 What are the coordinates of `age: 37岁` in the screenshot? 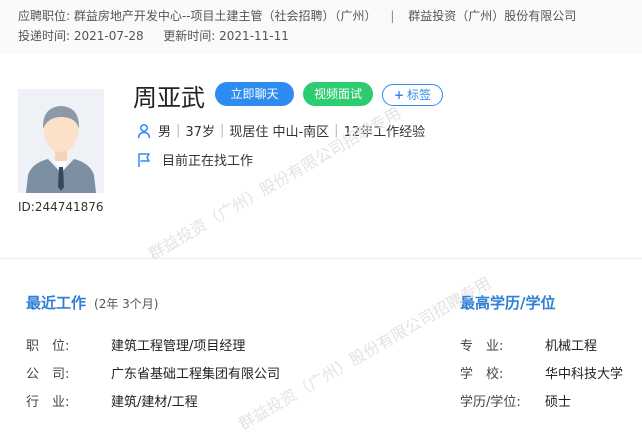 It's located at (200, 132).